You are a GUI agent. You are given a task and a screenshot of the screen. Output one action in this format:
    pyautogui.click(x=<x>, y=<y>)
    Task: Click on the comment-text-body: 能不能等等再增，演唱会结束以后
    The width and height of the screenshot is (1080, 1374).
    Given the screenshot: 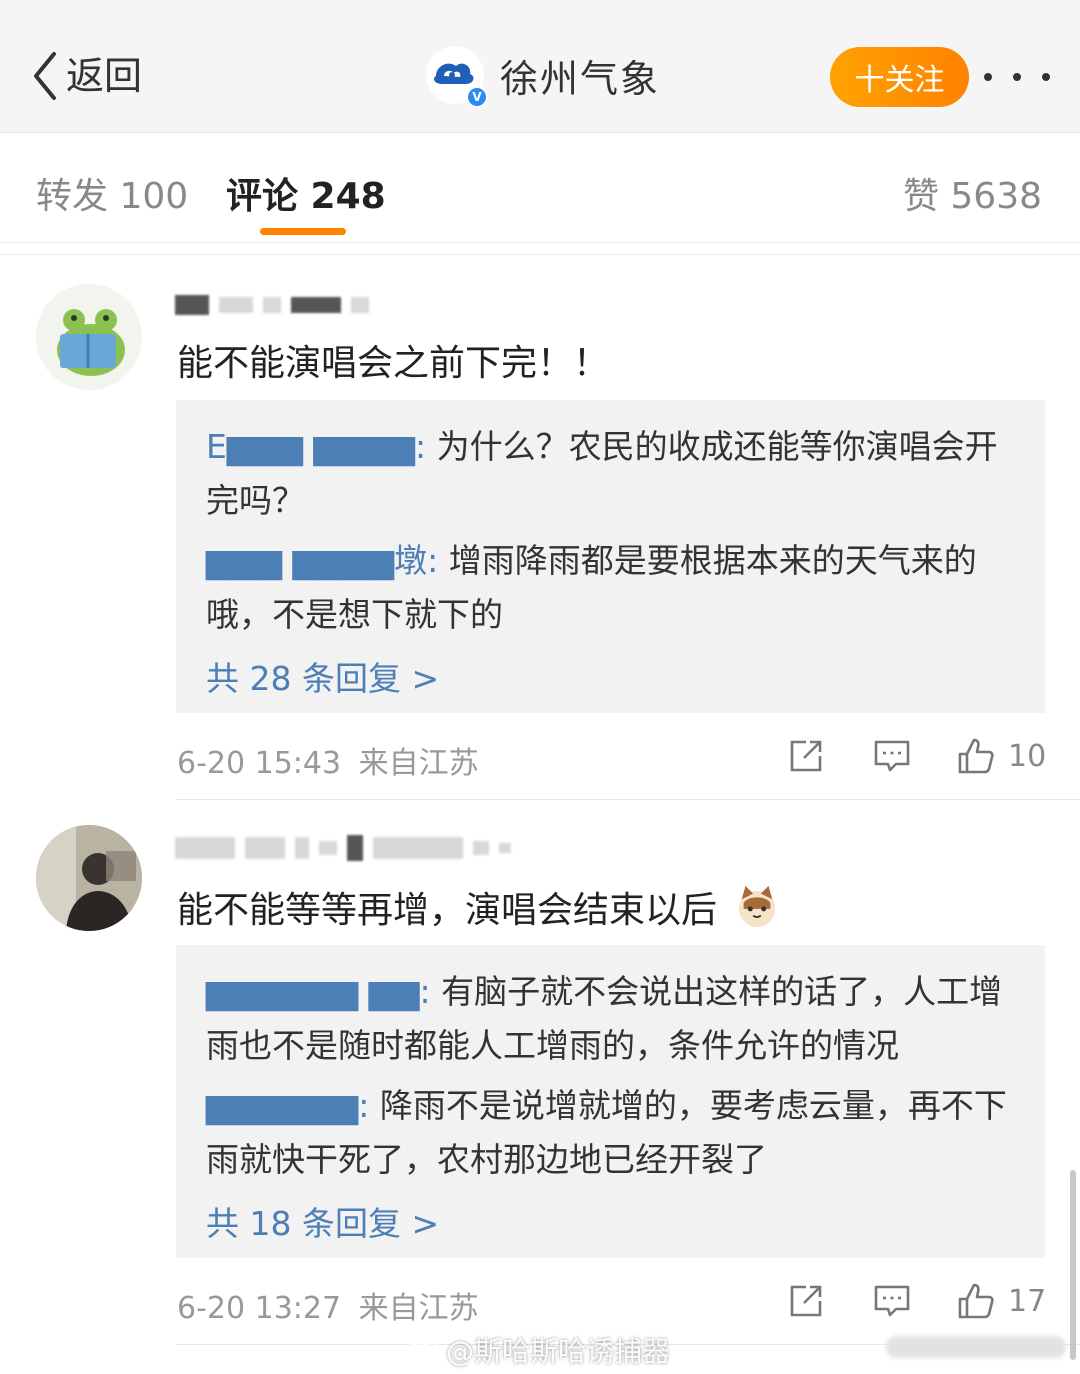 What is the action you would take?
    pyautogui.click(x=447, y=910)
    